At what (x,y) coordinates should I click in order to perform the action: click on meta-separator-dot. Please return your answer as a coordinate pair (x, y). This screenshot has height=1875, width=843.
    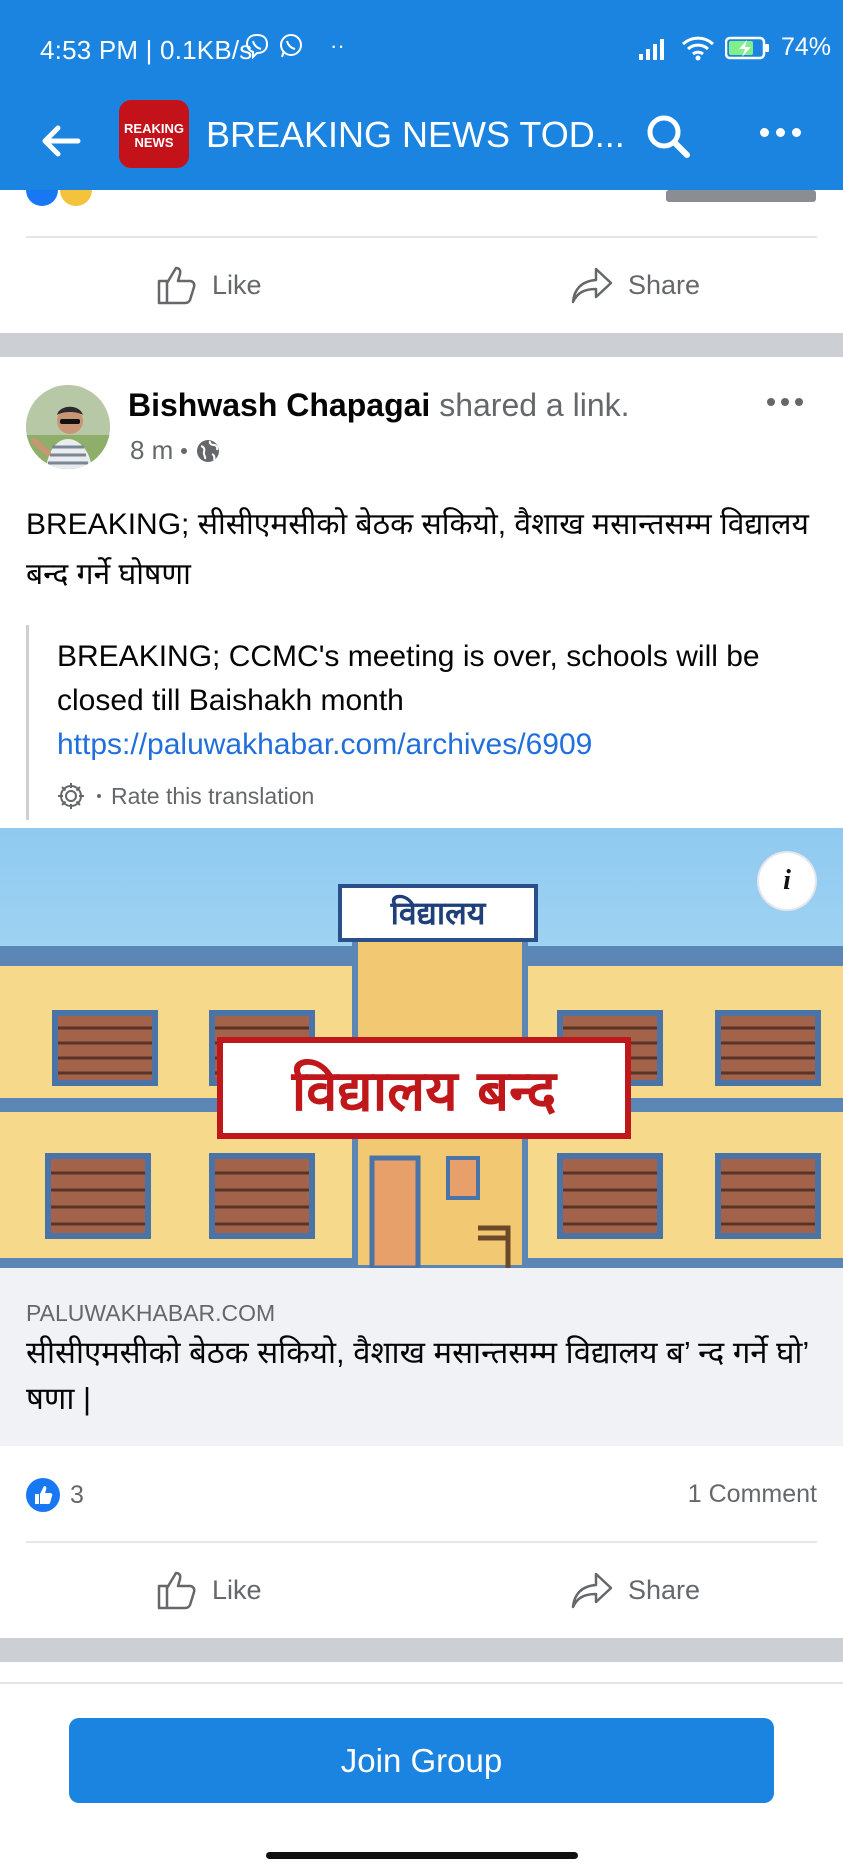
    Looking at the image, I should click on (184, 450).